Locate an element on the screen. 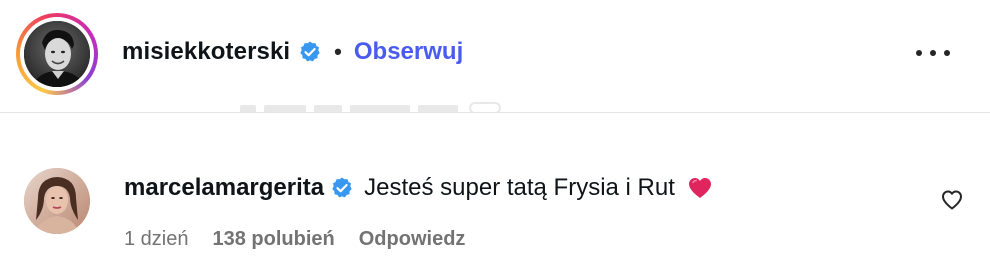  scrolled-text-fragment is located at coordinates (390, 106).